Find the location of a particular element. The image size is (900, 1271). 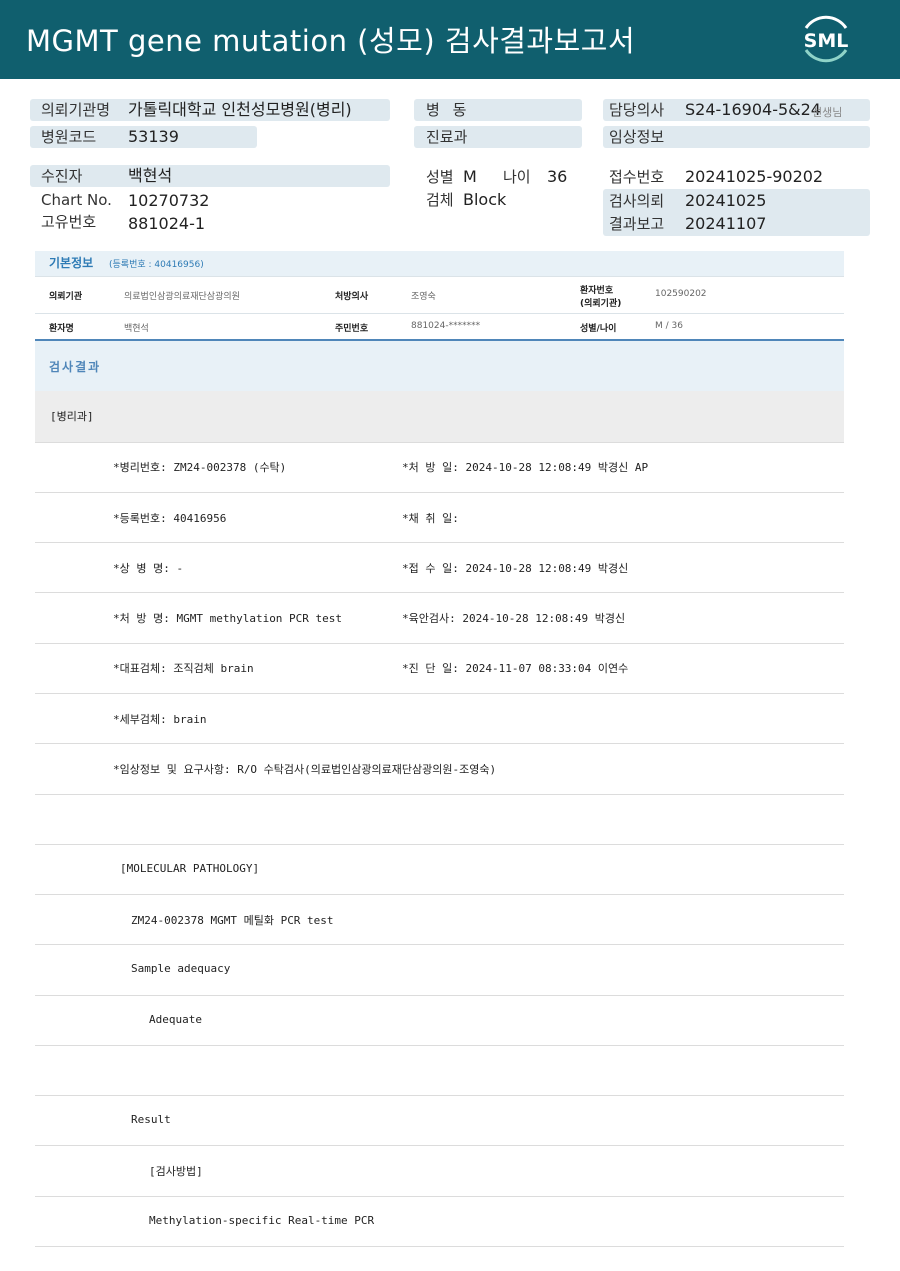

age-label: 나이 is located at coordinates (517, 177).